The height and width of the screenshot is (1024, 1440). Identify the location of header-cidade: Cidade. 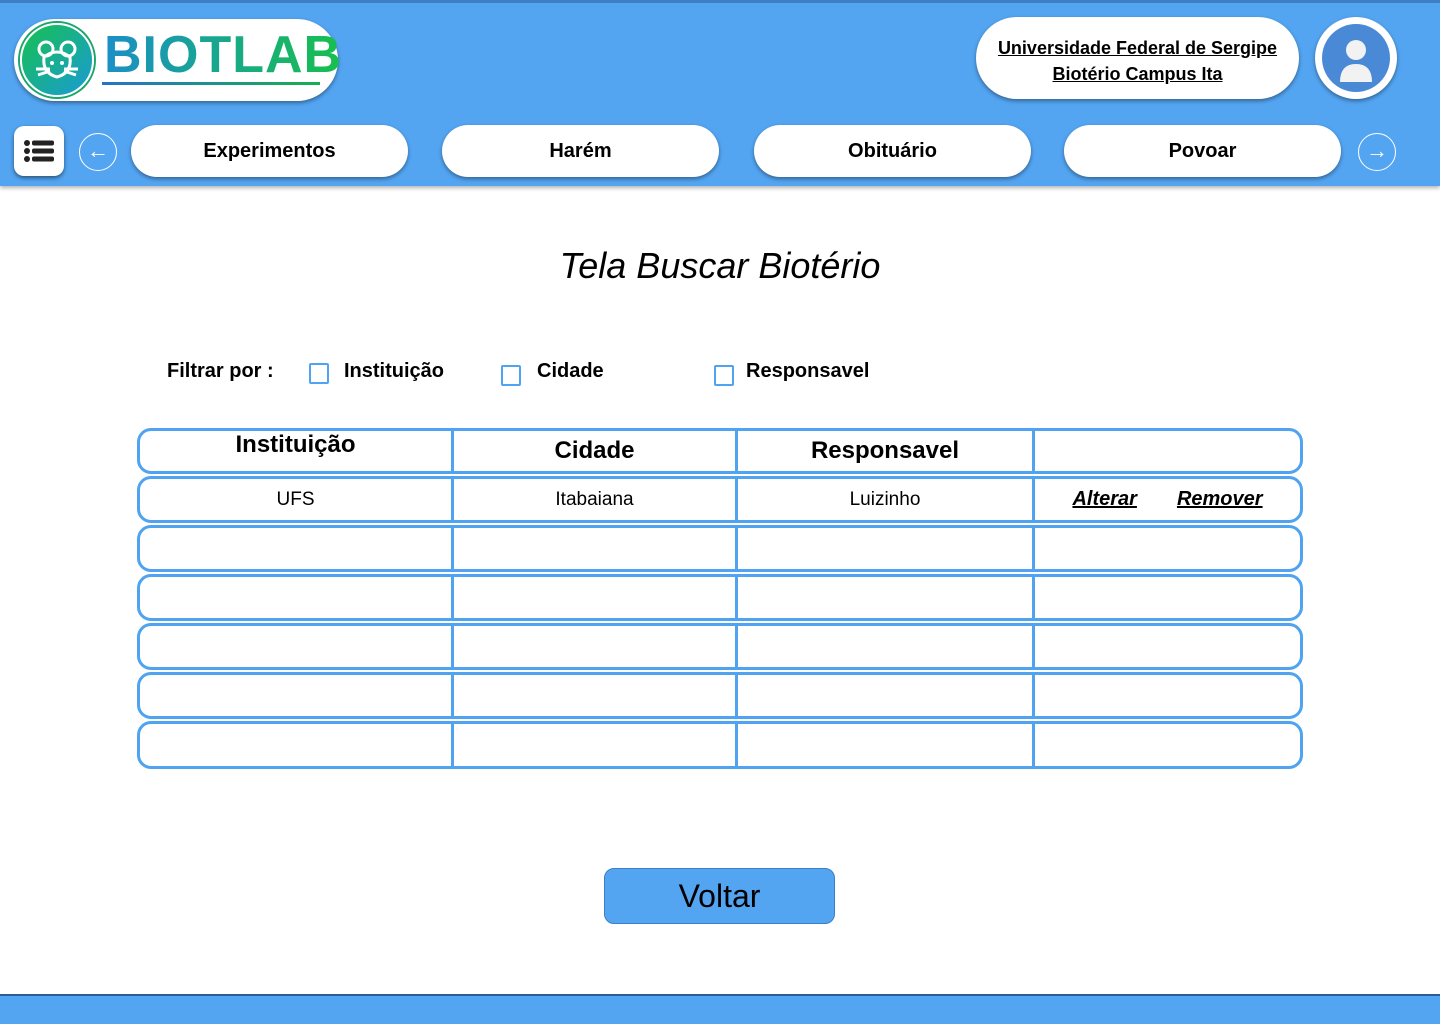
(593, 451).